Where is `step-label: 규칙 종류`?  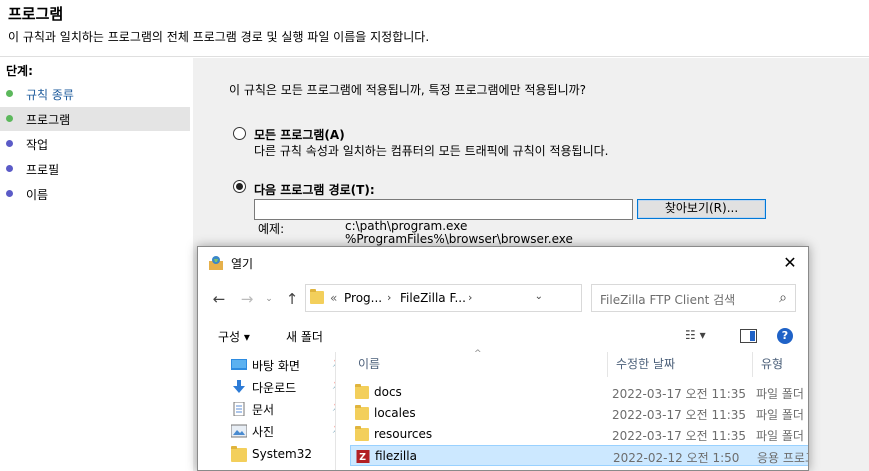
step-label: 규칙 종류 is located at coordinates (50, 95).